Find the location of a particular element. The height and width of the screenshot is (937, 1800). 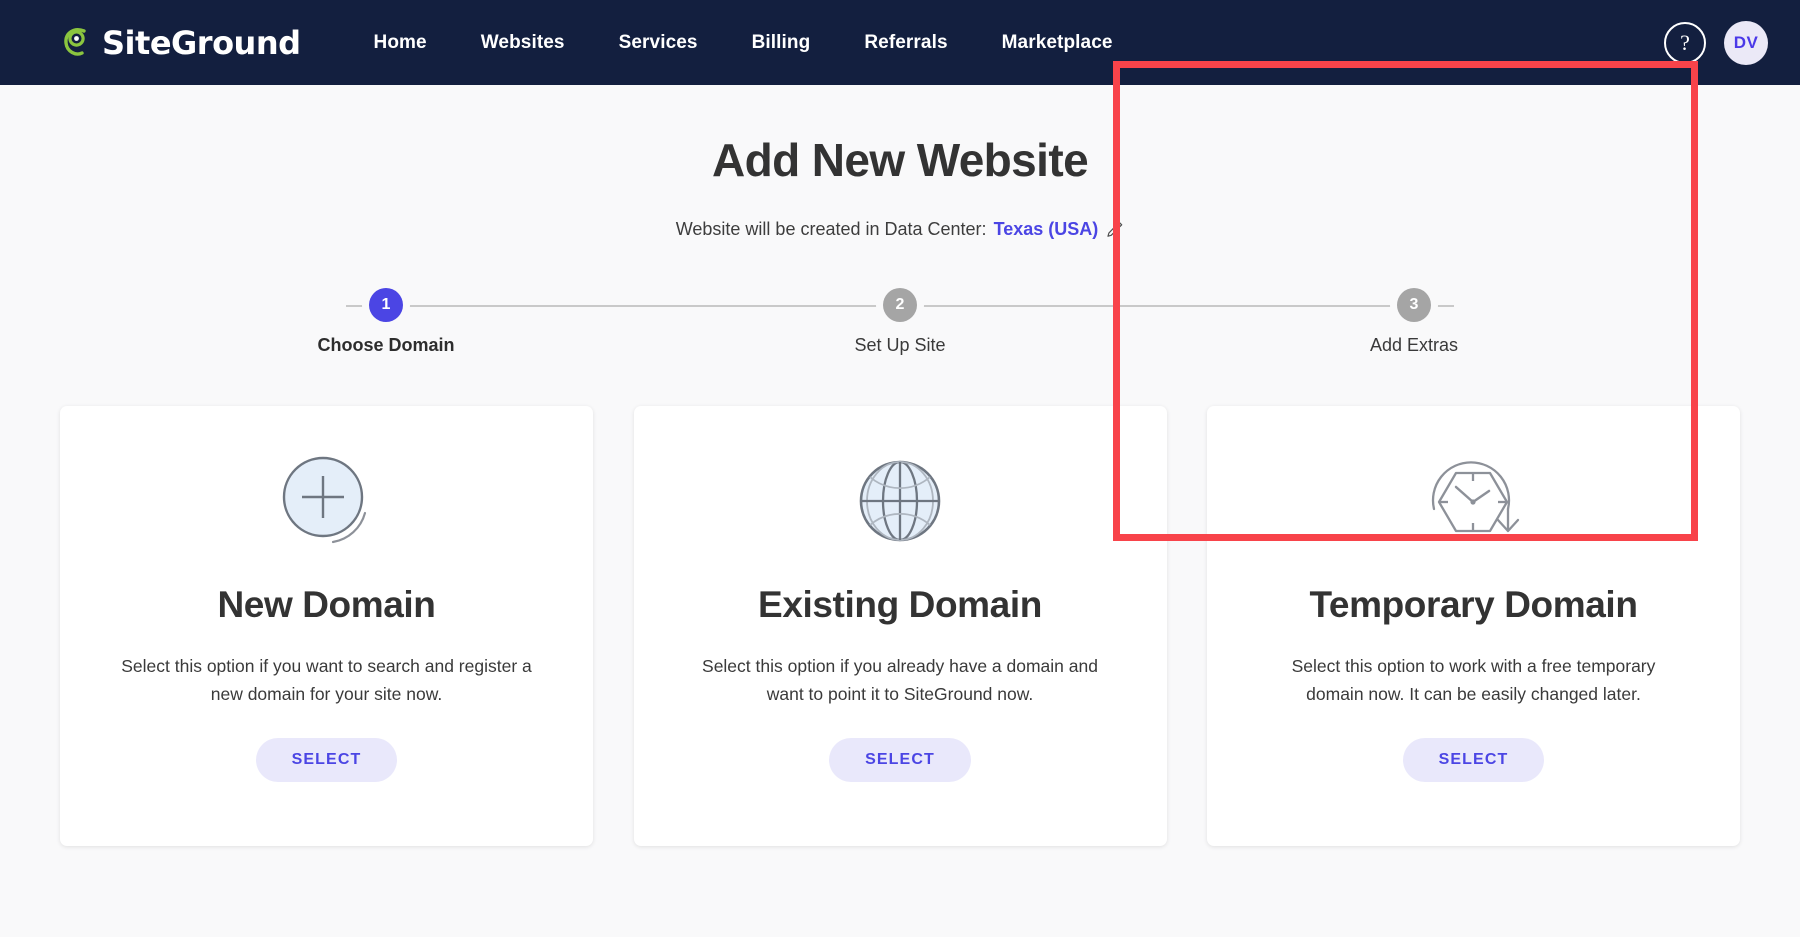

page-title: Add New Website is located at coordinates (900, 160).